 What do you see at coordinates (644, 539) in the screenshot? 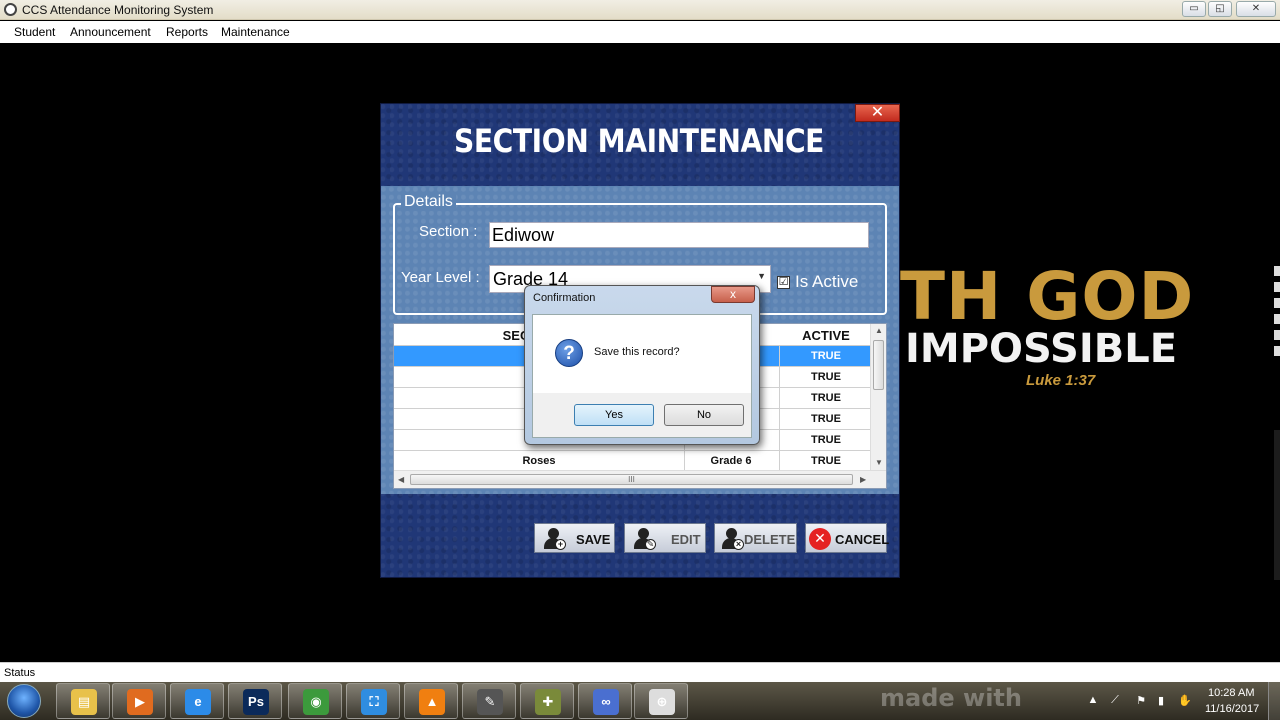
I see `edit-user-icon: ✎` at bounding box center [644, 539].